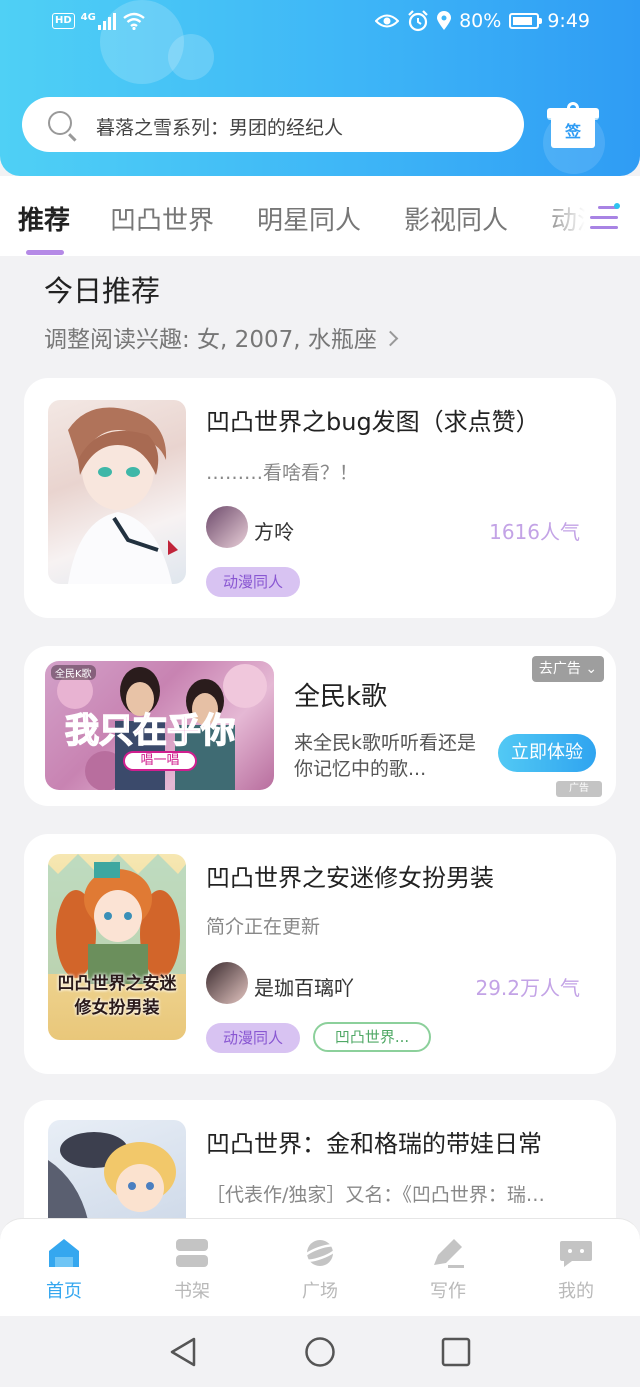 Image resolution: width=640 pixels, height=1387 pixels. Describe the element at coordinates (456, 218) in the screenshot. I see `tab-film-fanfic: 影视同人` at that location.